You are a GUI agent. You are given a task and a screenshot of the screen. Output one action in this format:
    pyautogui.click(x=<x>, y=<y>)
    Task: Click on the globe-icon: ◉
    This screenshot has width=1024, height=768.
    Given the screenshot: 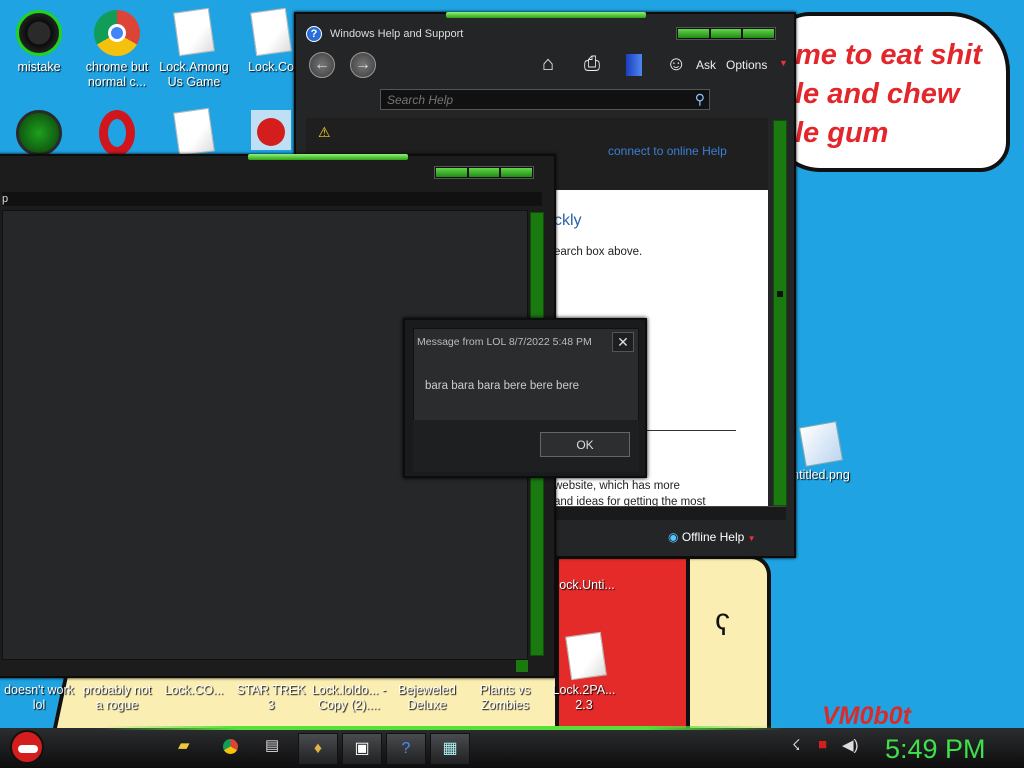 What is the action you would take?
    pyautogui.click(x=673, y=537)
    